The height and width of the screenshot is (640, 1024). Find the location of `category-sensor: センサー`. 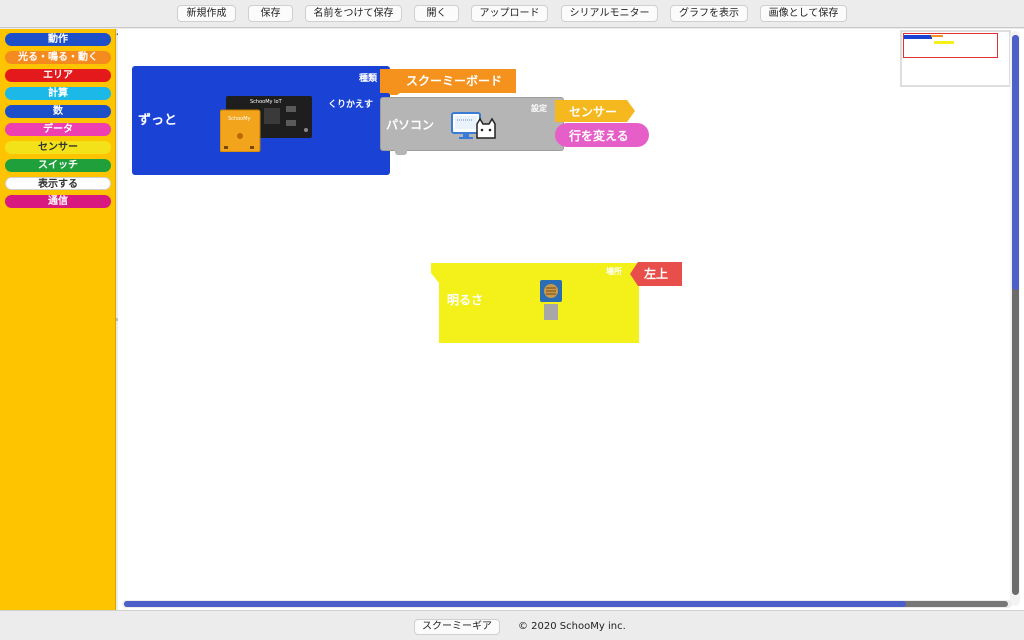

category-sensor: センサー is located at coordinates (58, 147).